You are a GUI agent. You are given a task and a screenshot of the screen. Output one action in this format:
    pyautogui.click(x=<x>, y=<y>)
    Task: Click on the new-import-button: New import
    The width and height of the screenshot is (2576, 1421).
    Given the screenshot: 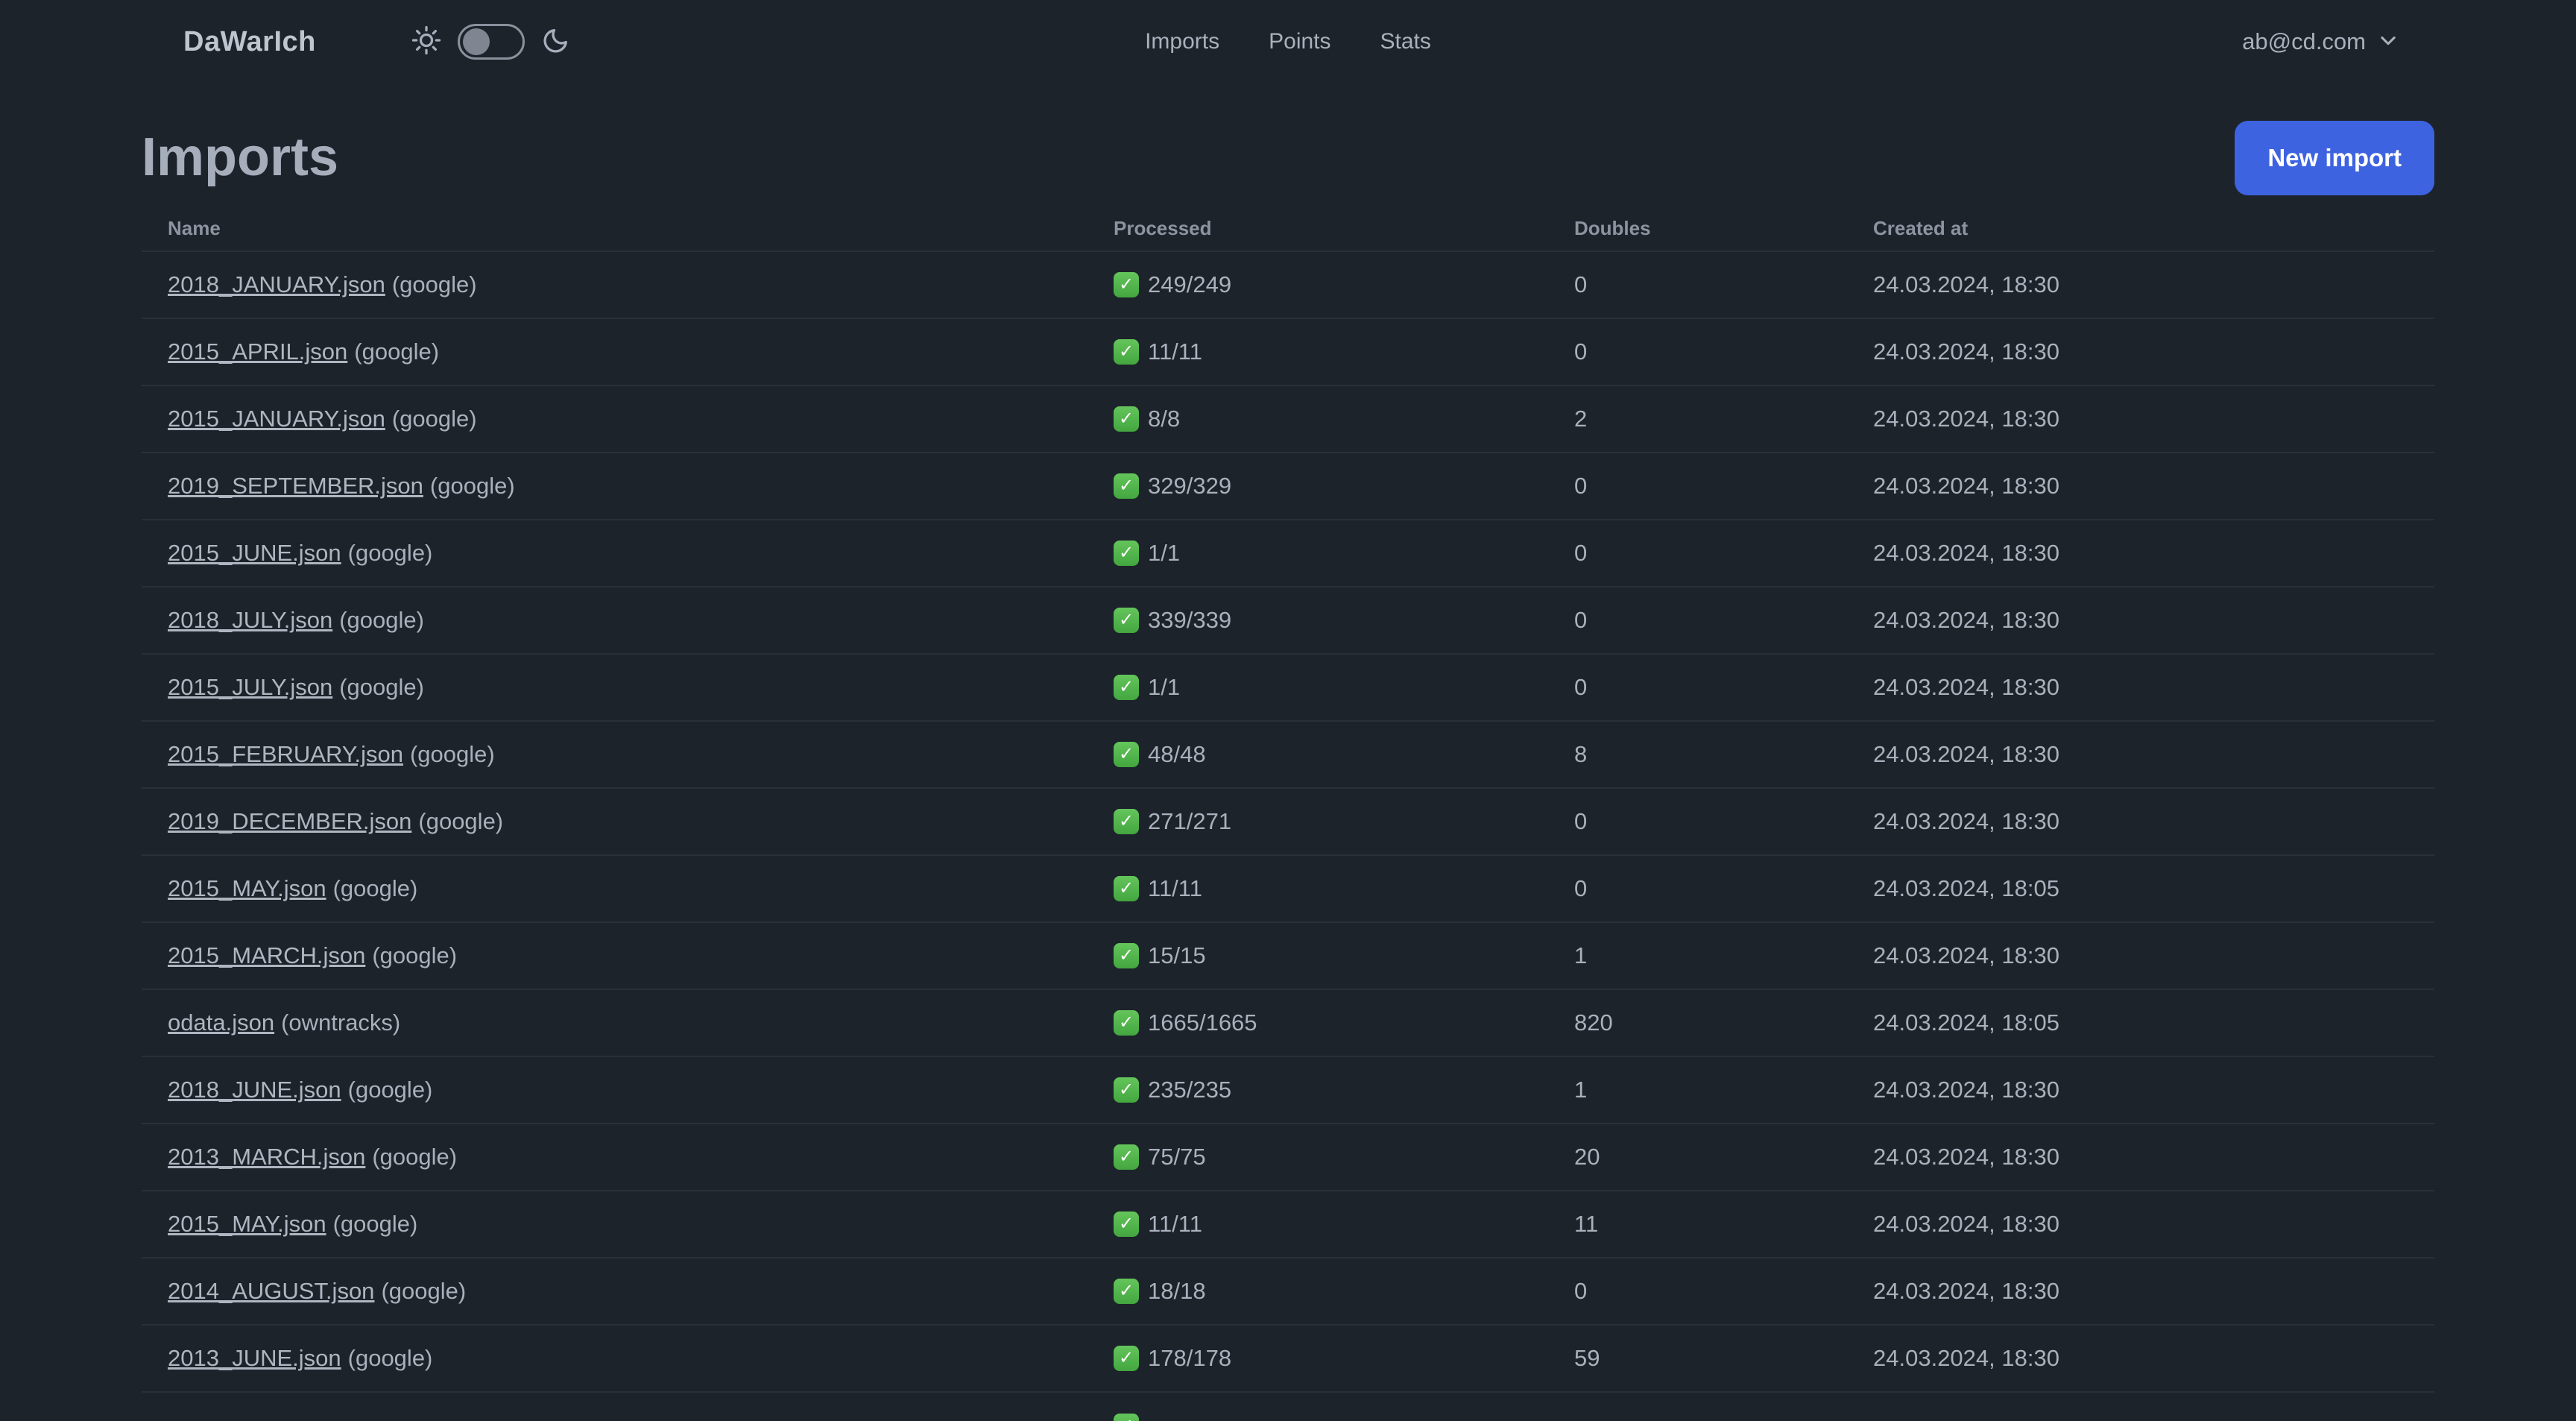 What is the action you would take?
    pyautogui.click(x=2334, y=158)
    